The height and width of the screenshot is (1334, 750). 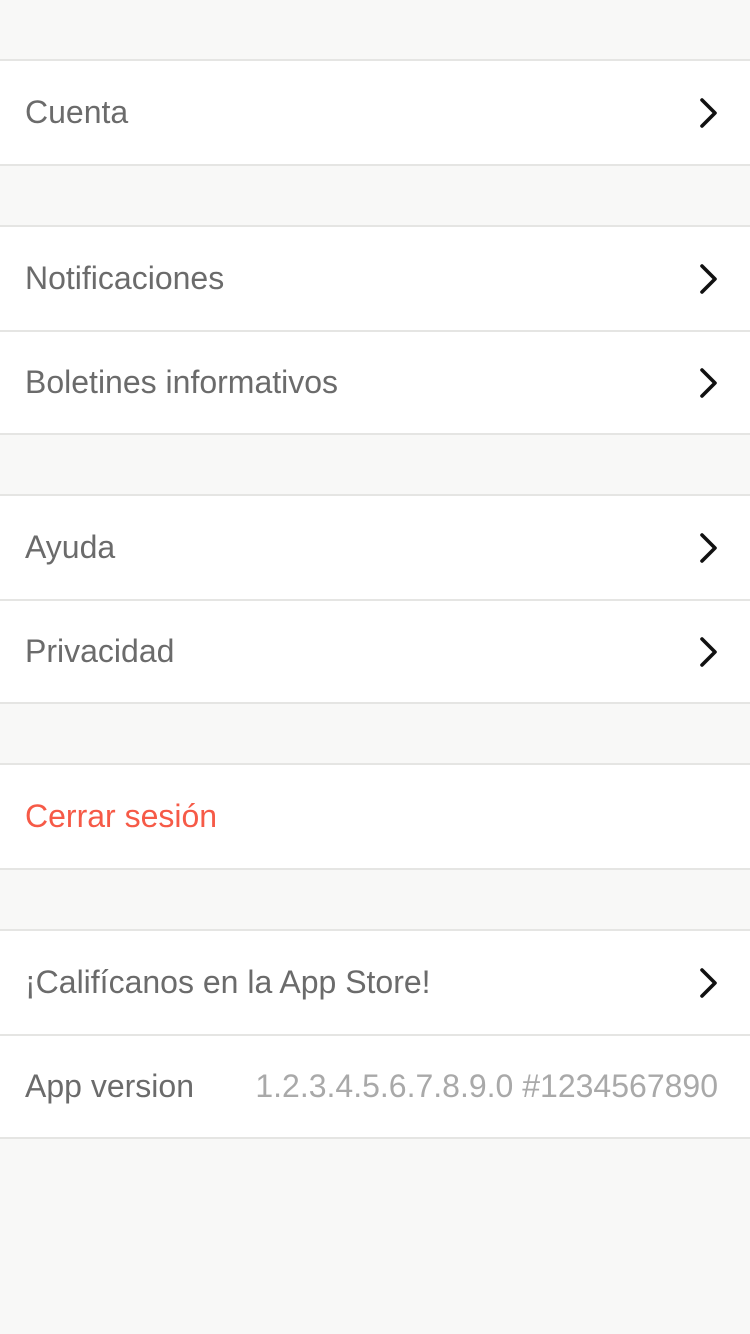 What do you see at coordinates (375, 547) in the screenshot?
I see `help-row: Ayuda` at bounding box center [375, 547].